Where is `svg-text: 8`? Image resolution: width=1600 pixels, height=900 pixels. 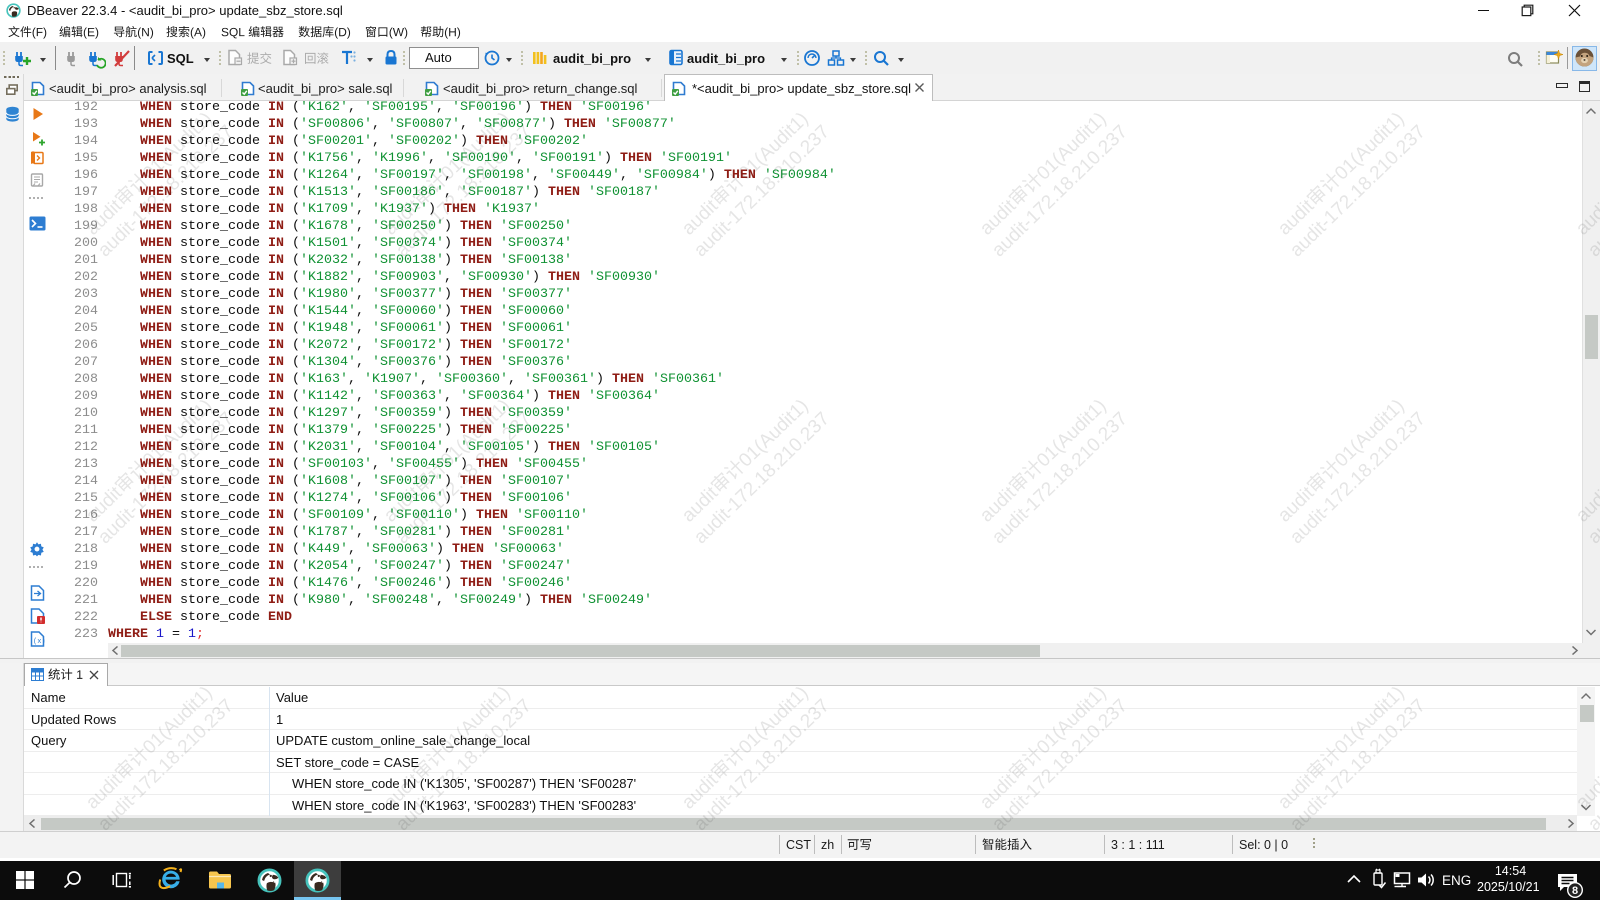 svg-text: 8 is located at coordinates (1575, 891).